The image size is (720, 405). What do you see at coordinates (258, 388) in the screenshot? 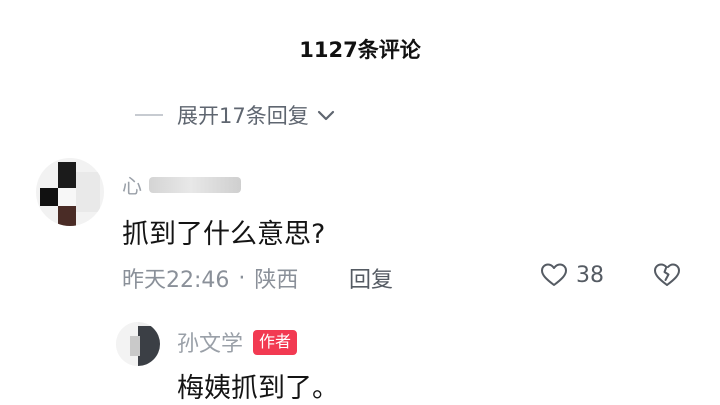
I see `reply-text: 梅姨抓到了。` at bounding box center [258, 388].